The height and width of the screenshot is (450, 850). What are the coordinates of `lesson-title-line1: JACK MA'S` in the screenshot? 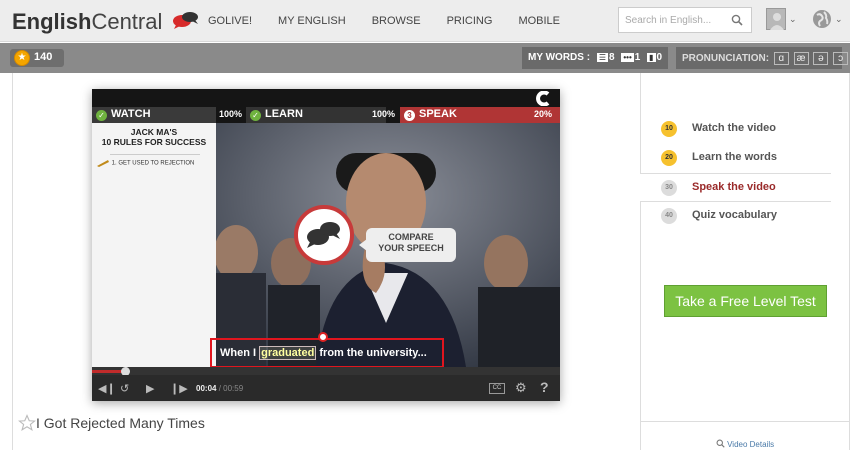 It's located at (154, 132).